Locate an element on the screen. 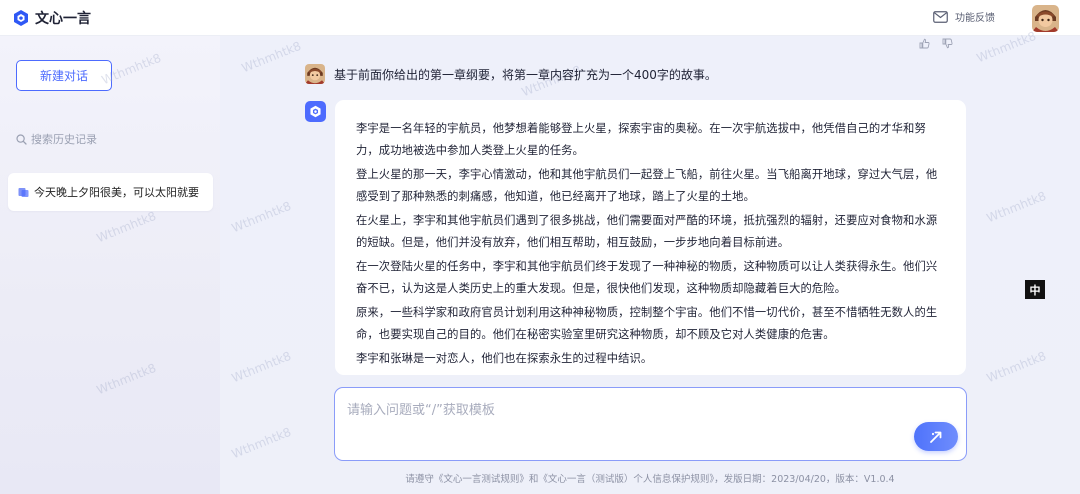 The width and height of the screenshot is (1080, 494). search-icon is located at coordinates (21, 139).